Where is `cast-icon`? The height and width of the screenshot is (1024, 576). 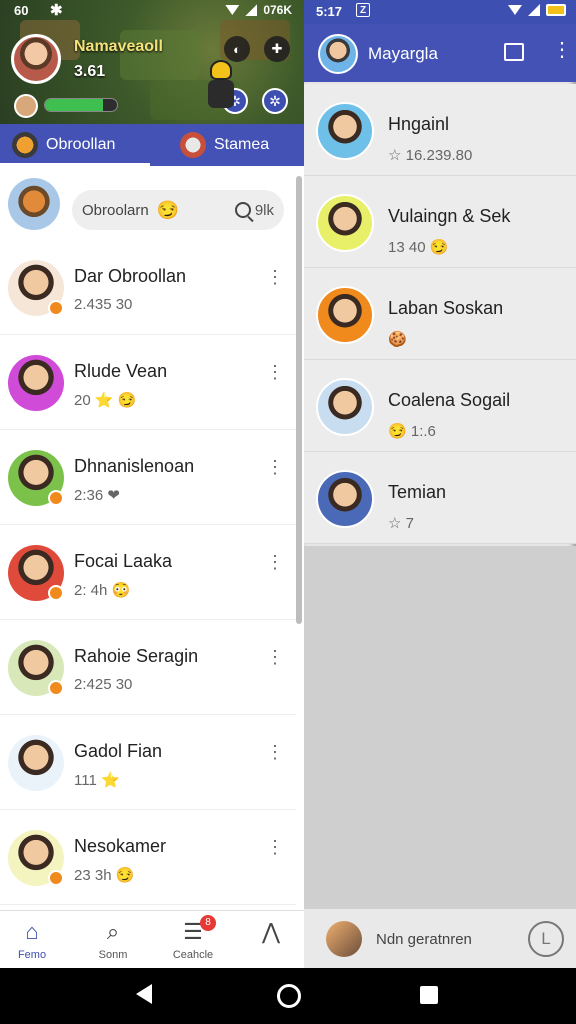
cast-icon is located at coordinates (514, 52).